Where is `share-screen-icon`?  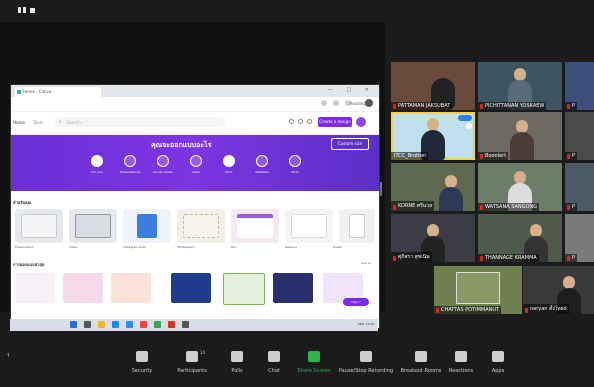
share-screen-icon is located at coordinates (314, 356).